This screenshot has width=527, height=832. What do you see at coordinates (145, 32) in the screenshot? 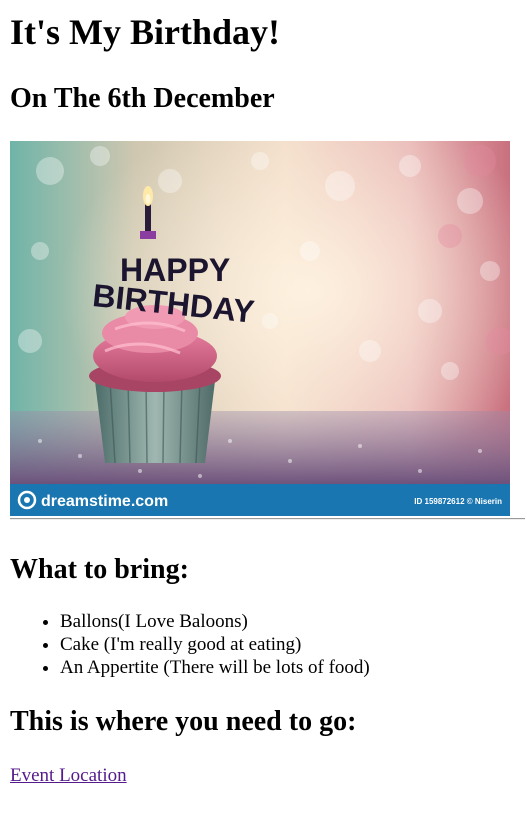
I see `page-title: It's My Birthday!` at bounding box center [145, 32].